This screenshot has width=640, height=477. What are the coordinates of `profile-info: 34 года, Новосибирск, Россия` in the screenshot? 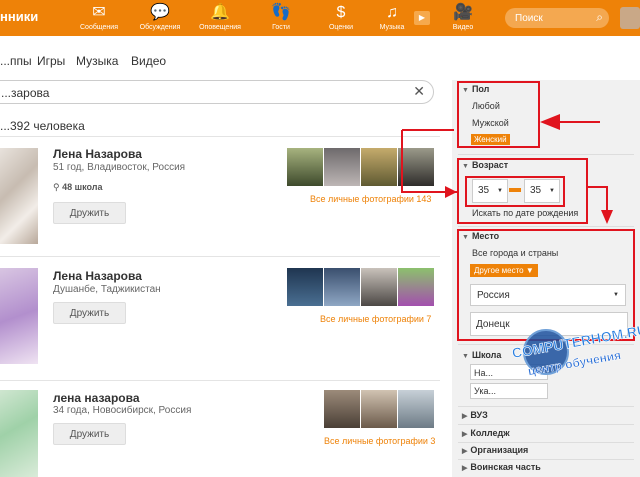 It's located at (122, 410).